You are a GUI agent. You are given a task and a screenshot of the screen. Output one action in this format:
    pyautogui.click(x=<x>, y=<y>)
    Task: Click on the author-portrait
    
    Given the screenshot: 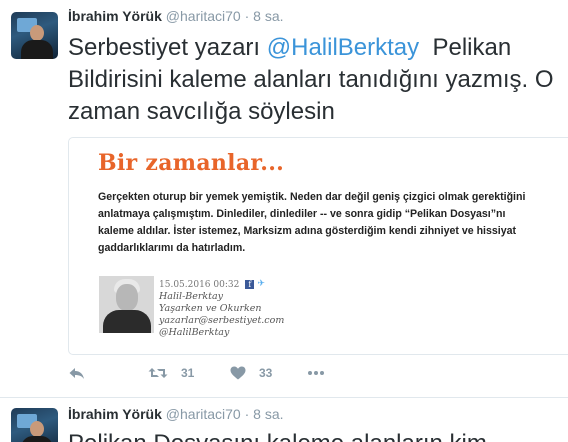 What is the action you would take?
    pyautogui.click(x=126, y=304)
    